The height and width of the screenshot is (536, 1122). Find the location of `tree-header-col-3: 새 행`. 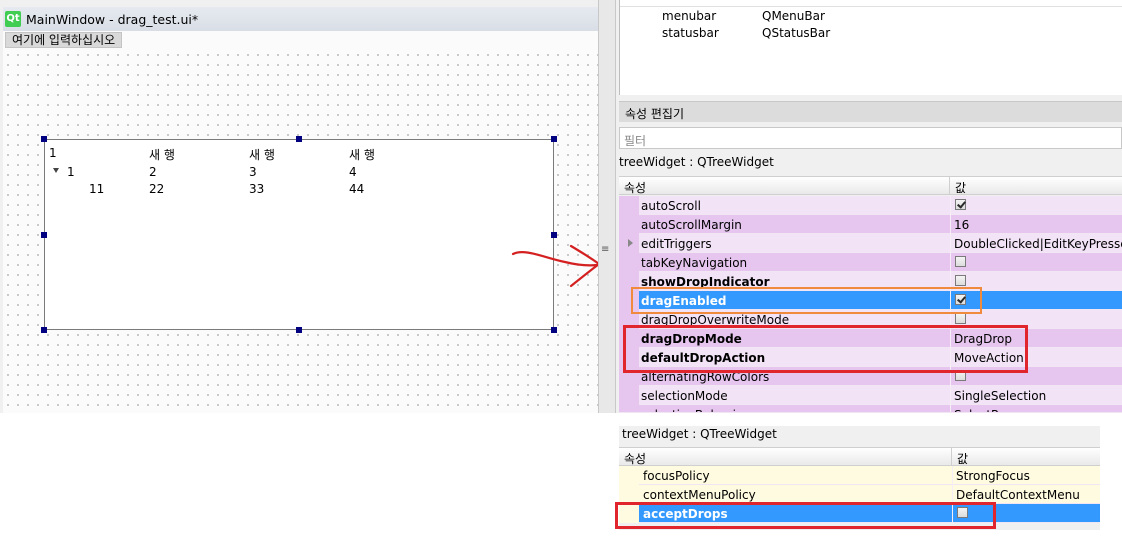

tree-header-col-3: 새 행 is located at coordinates (262, 154).